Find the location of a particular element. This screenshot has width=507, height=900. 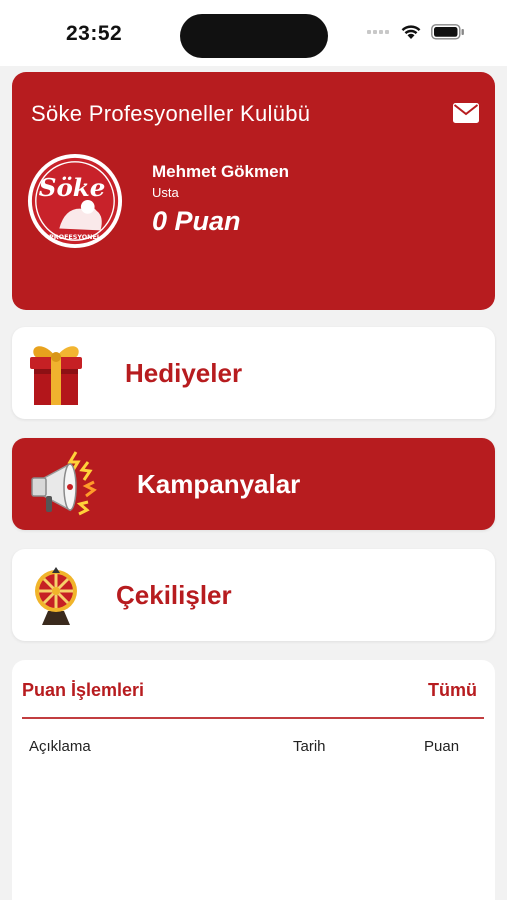

member-name: Mehmet Gökmen is located at coordinates (220, 171).